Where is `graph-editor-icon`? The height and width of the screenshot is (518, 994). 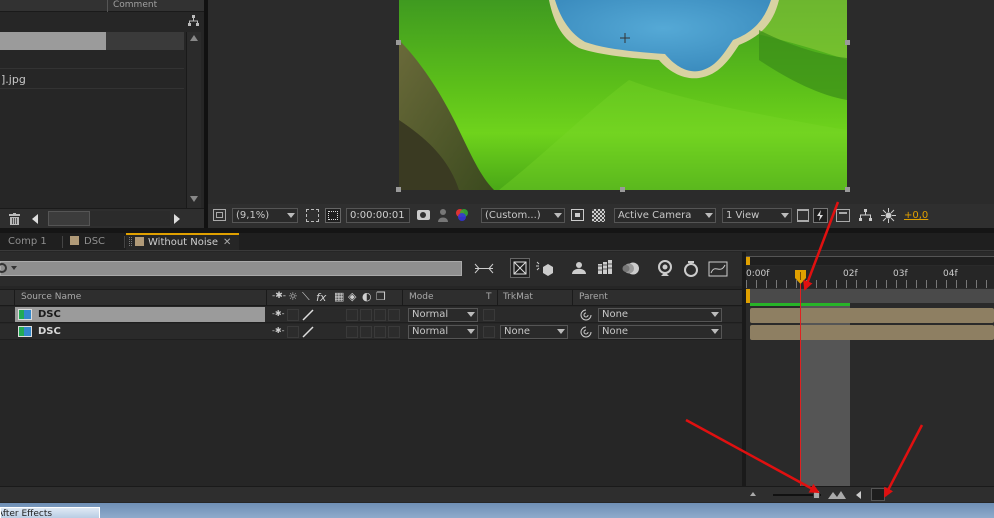
graph-editor-icon is located at coordinates (718, 269).